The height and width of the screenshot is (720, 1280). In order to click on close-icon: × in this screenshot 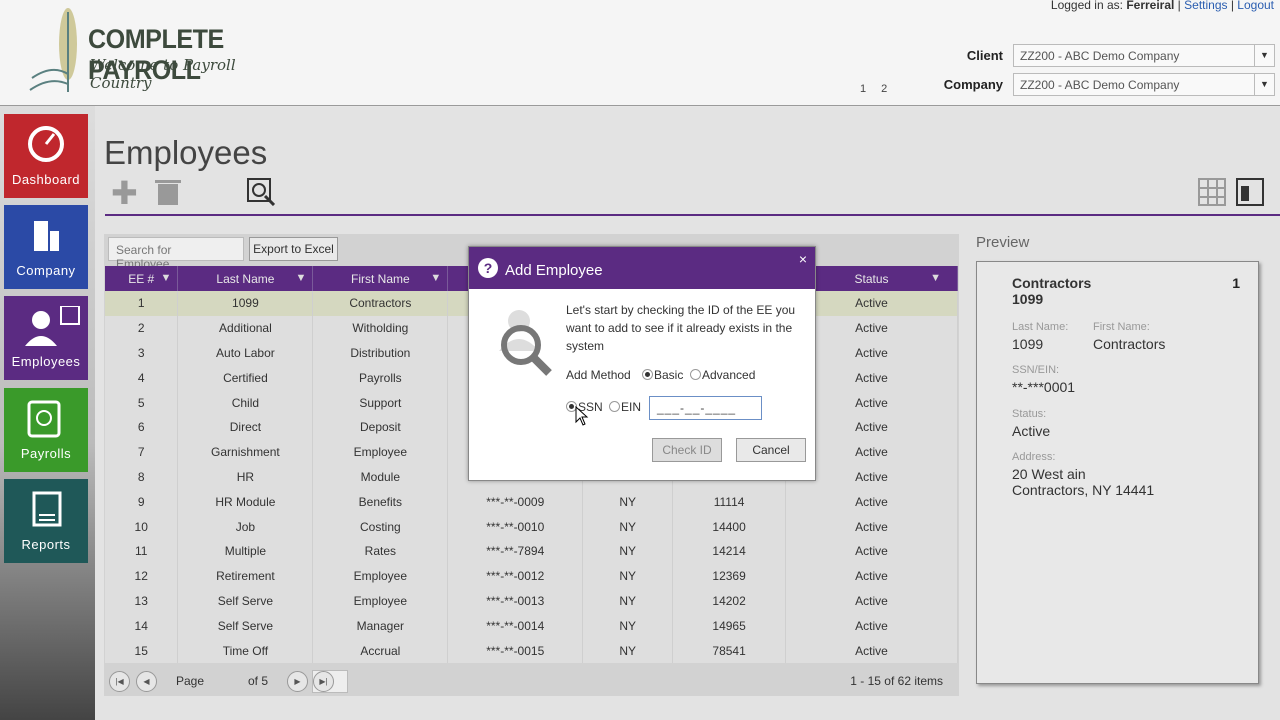, I will do `click(803, 259)`.